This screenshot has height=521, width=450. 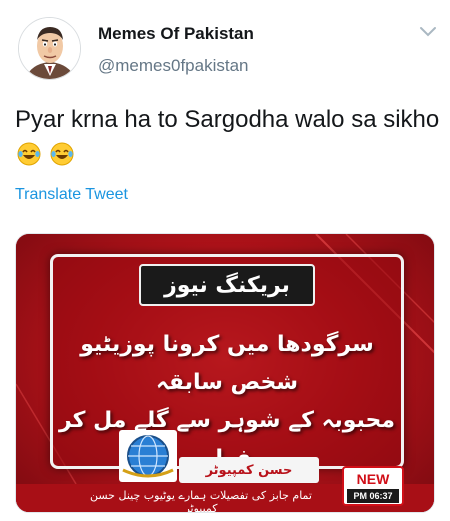 I want to click on avatar-cartoon-icon, so click(x=49, y=48).